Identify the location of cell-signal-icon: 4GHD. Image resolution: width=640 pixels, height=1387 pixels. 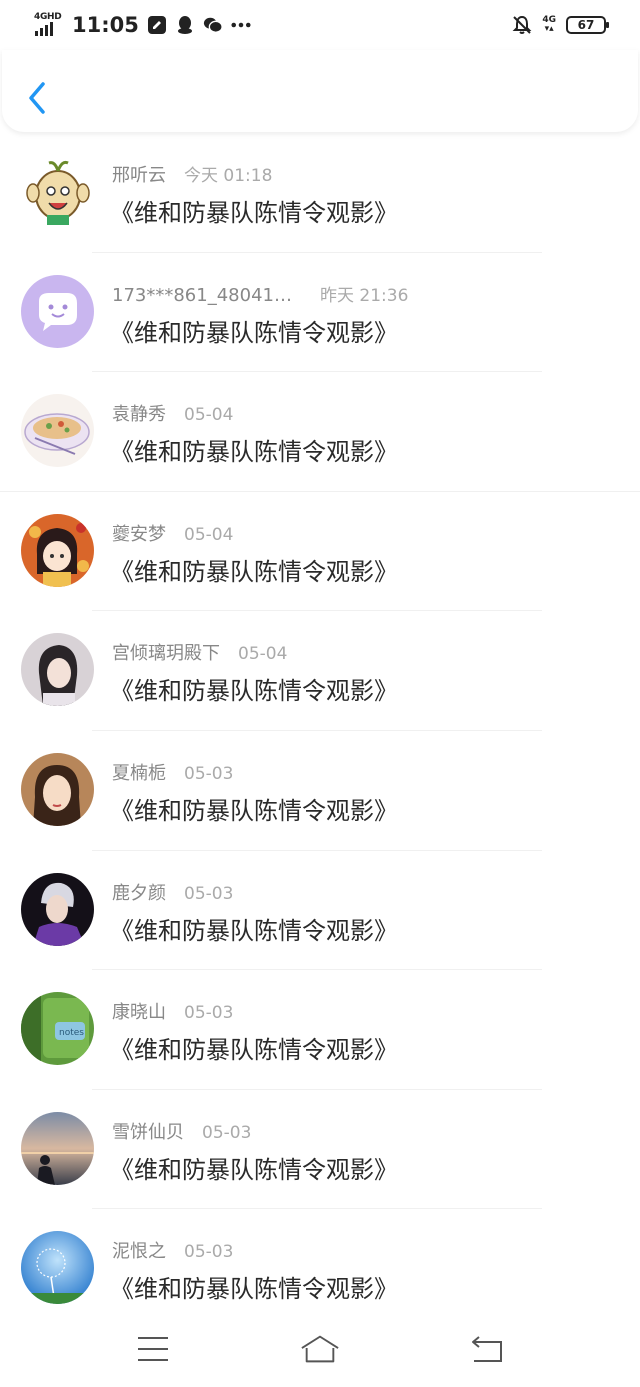
(48, 25).